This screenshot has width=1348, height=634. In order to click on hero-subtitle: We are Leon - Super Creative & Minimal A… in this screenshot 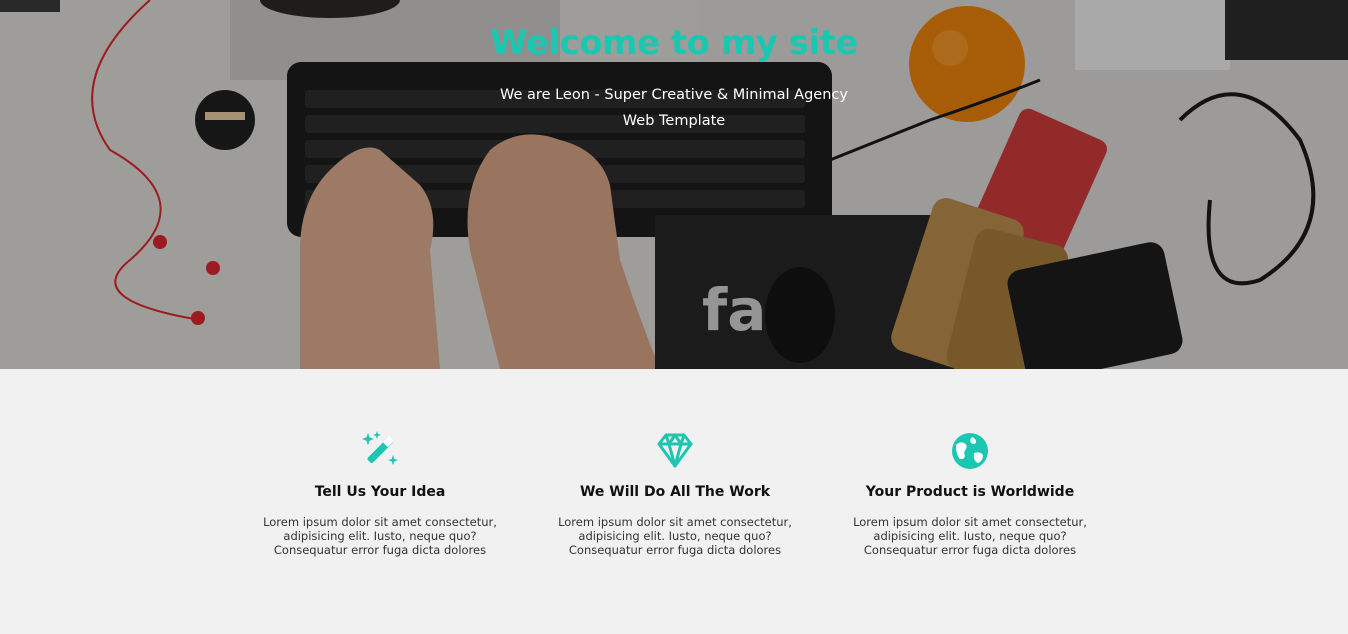, I will do `click(674, 108)`.